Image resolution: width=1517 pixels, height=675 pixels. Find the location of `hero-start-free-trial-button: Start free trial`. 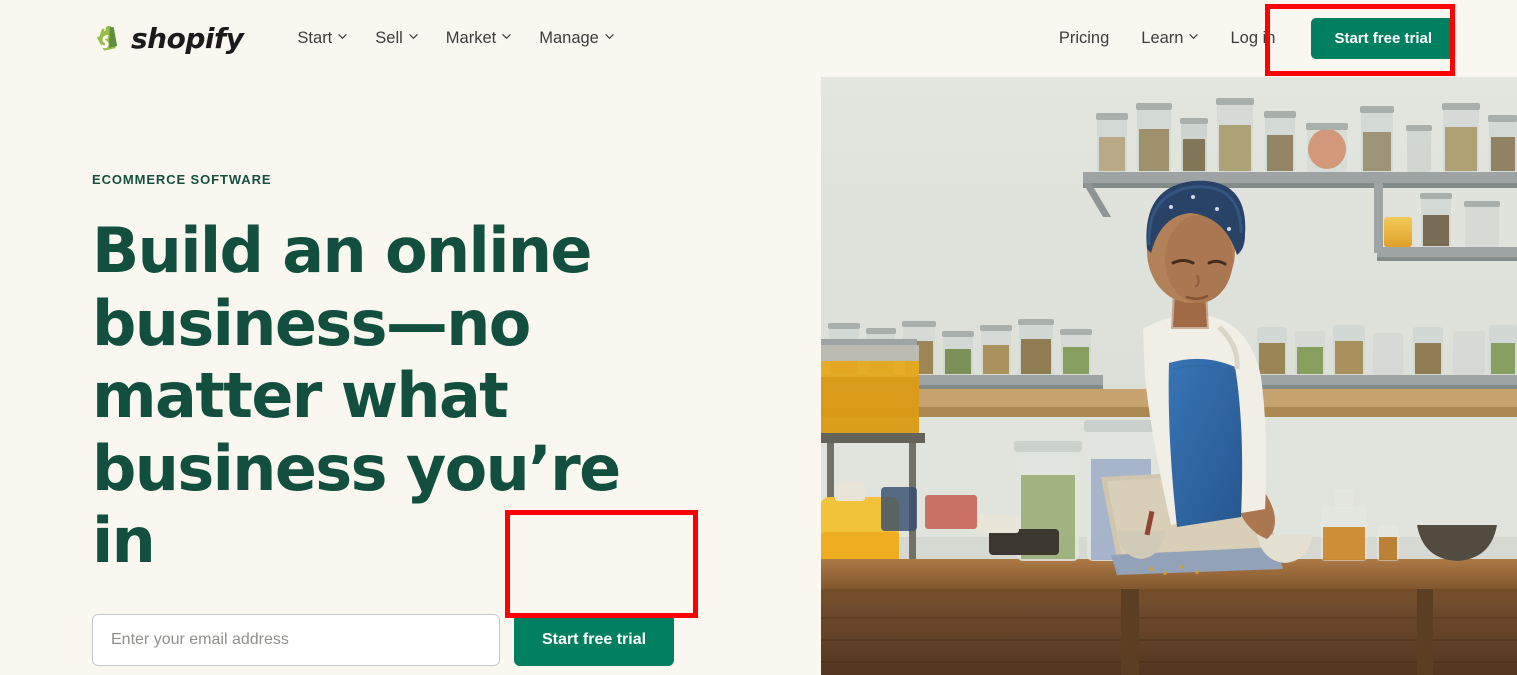

hero-start-free-trial-button: Start free trial is located at coordinates (594, 639).